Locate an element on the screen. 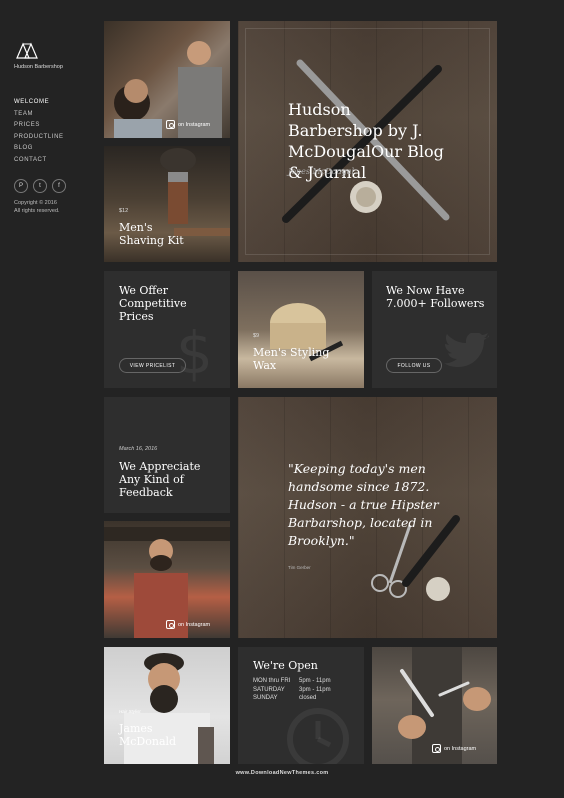 The width and height of the screenshot is (564, 798). twitter-icon: t is located at coordinates (40, 186).